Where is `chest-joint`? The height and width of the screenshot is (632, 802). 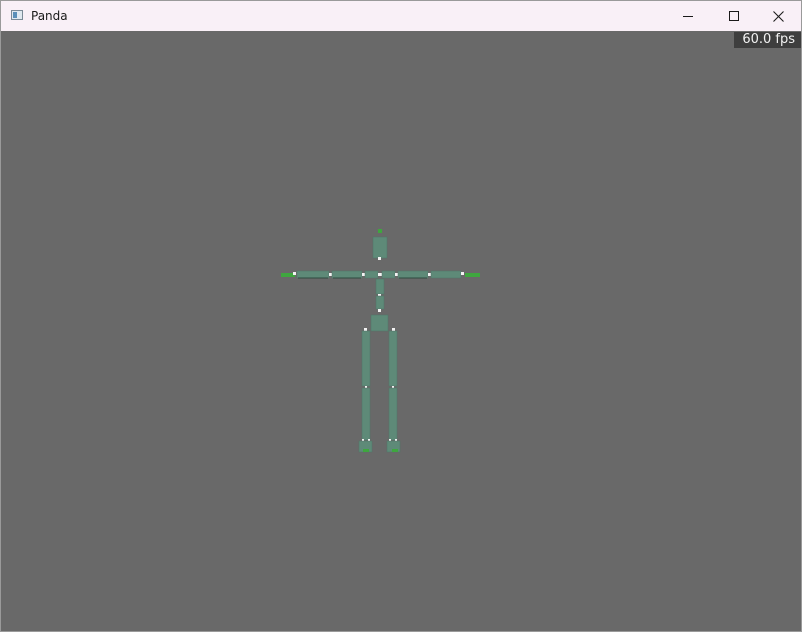 chest-joint is located at coordinates (380, 274).